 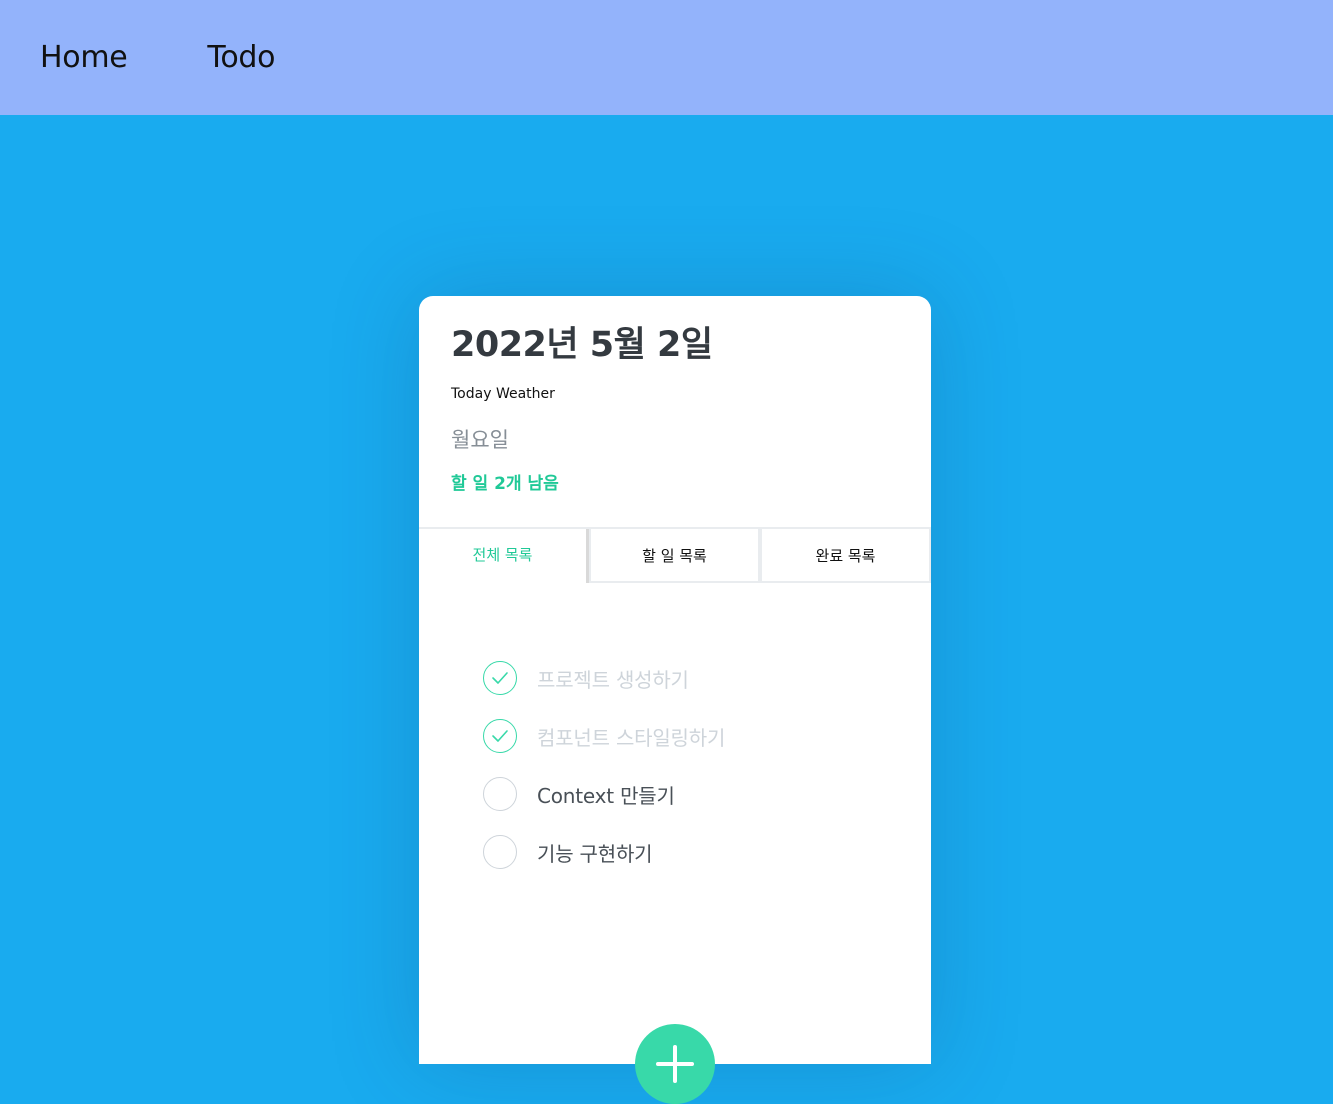 I want to click on weekday-label: 월요일, so click(x=480, y=440).